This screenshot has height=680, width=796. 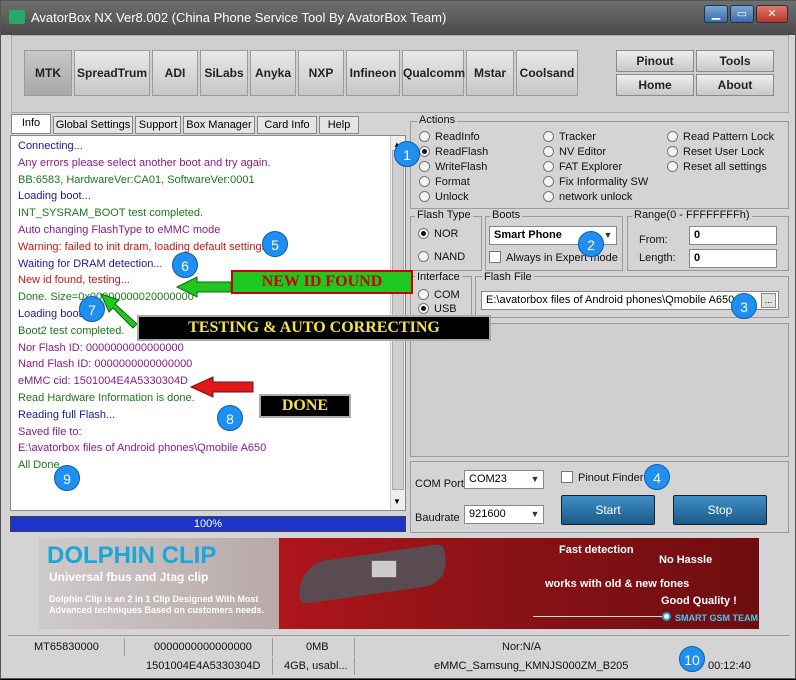 I want to click on badge-10: 10, so click(x=692, y=659).